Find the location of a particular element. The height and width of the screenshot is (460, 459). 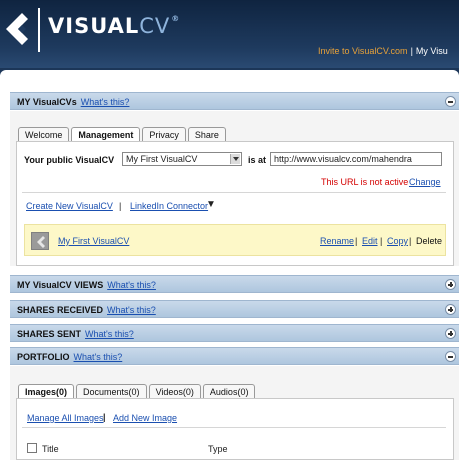

visualcv-name-link: My First VisualCV is located at coordinates (93, 241).